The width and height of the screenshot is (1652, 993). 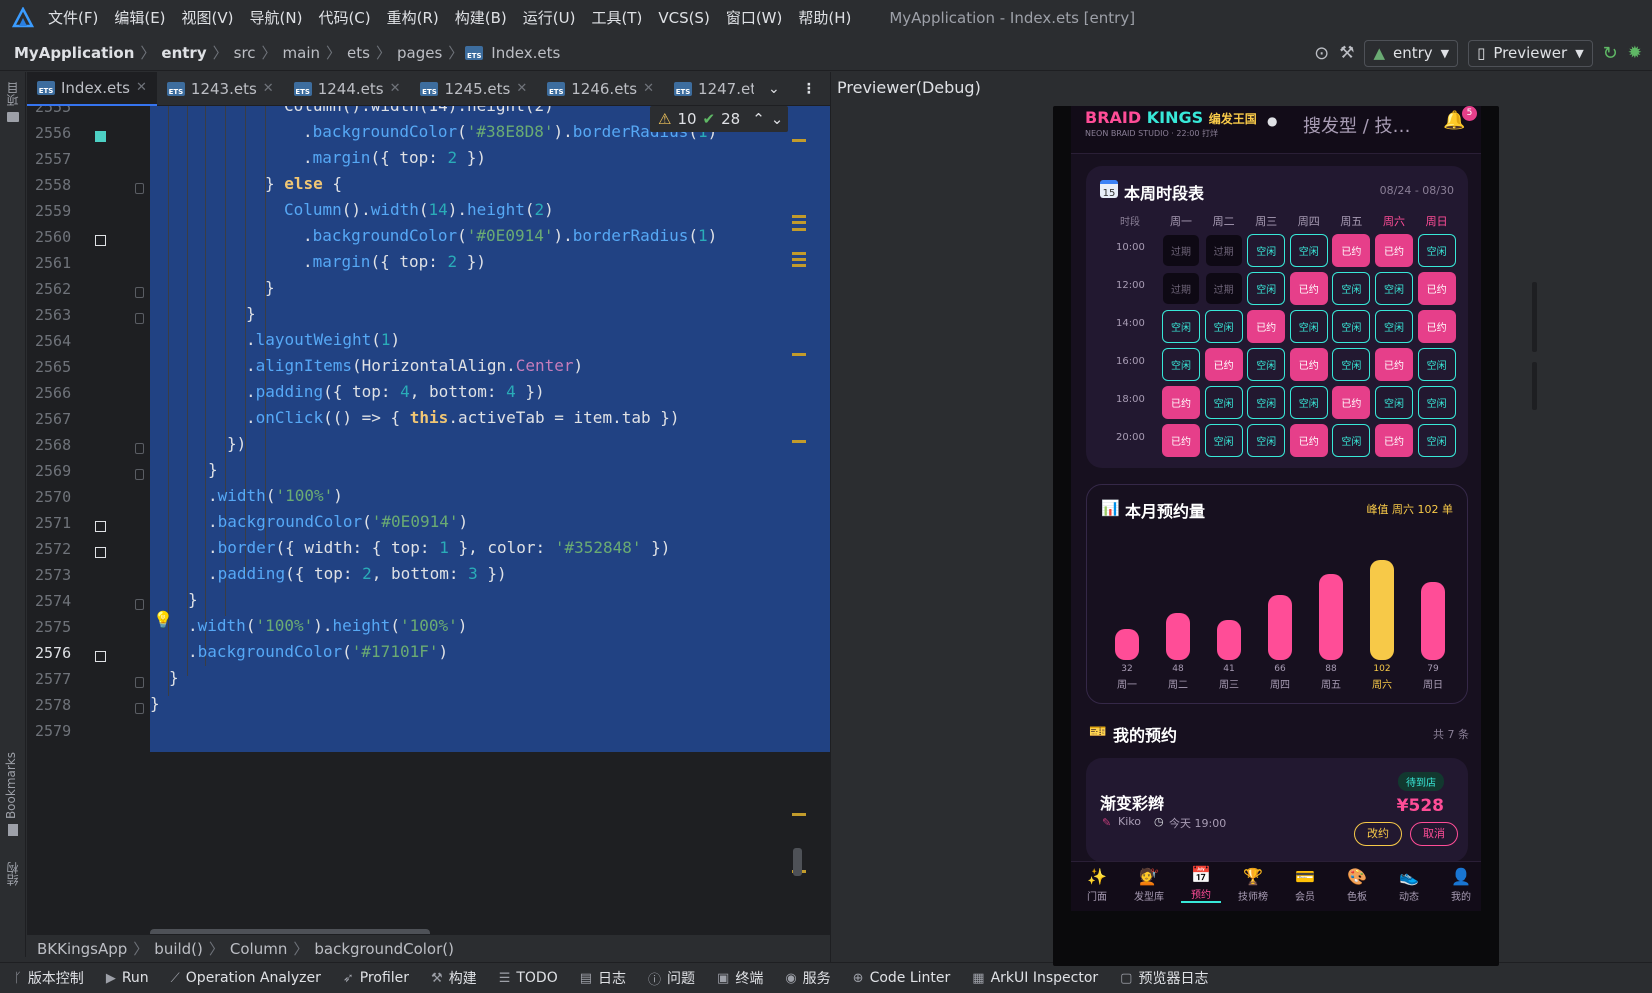 What do you see at coordinates (807, 978) in the screenshot?
I see `tool-services: ◉ 服务` at bounding box center [807, 978].